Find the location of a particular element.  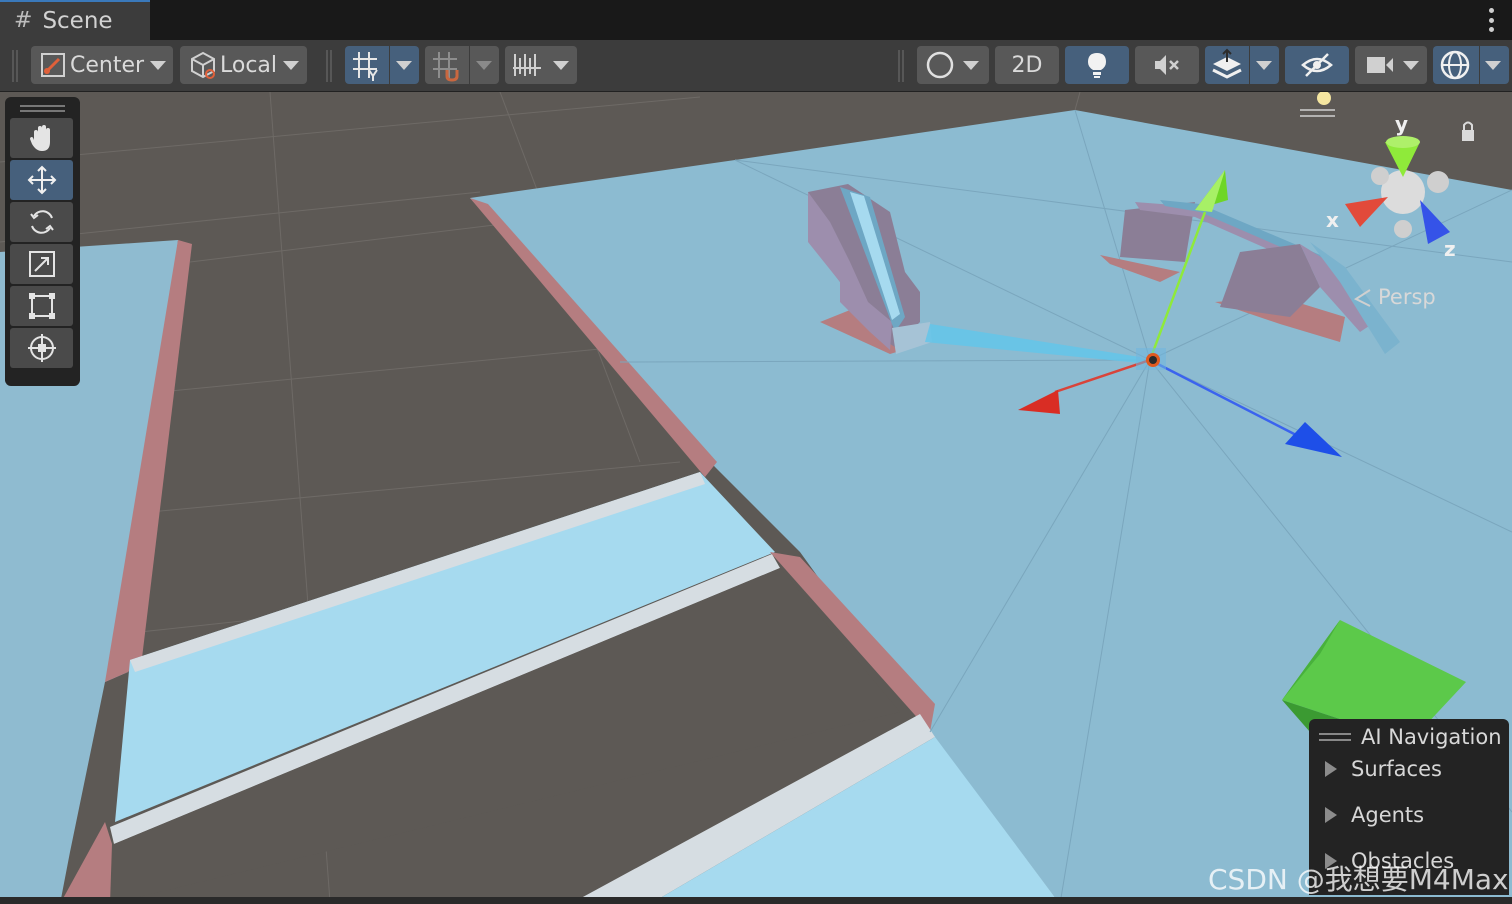

rect-tool-button is located at coordinates (41, 306).